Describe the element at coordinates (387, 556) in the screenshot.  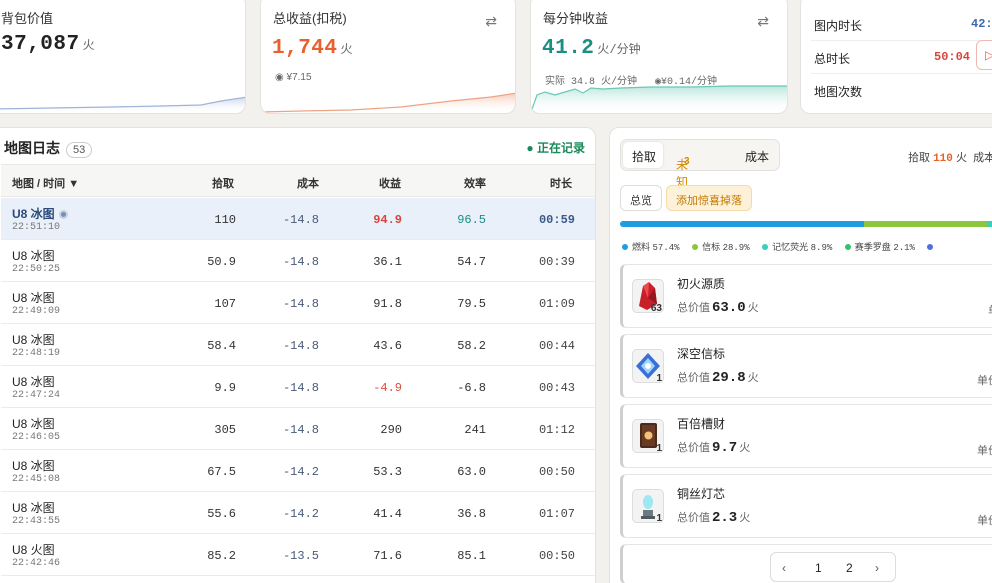
I see `row-income: 71.6` at that location.